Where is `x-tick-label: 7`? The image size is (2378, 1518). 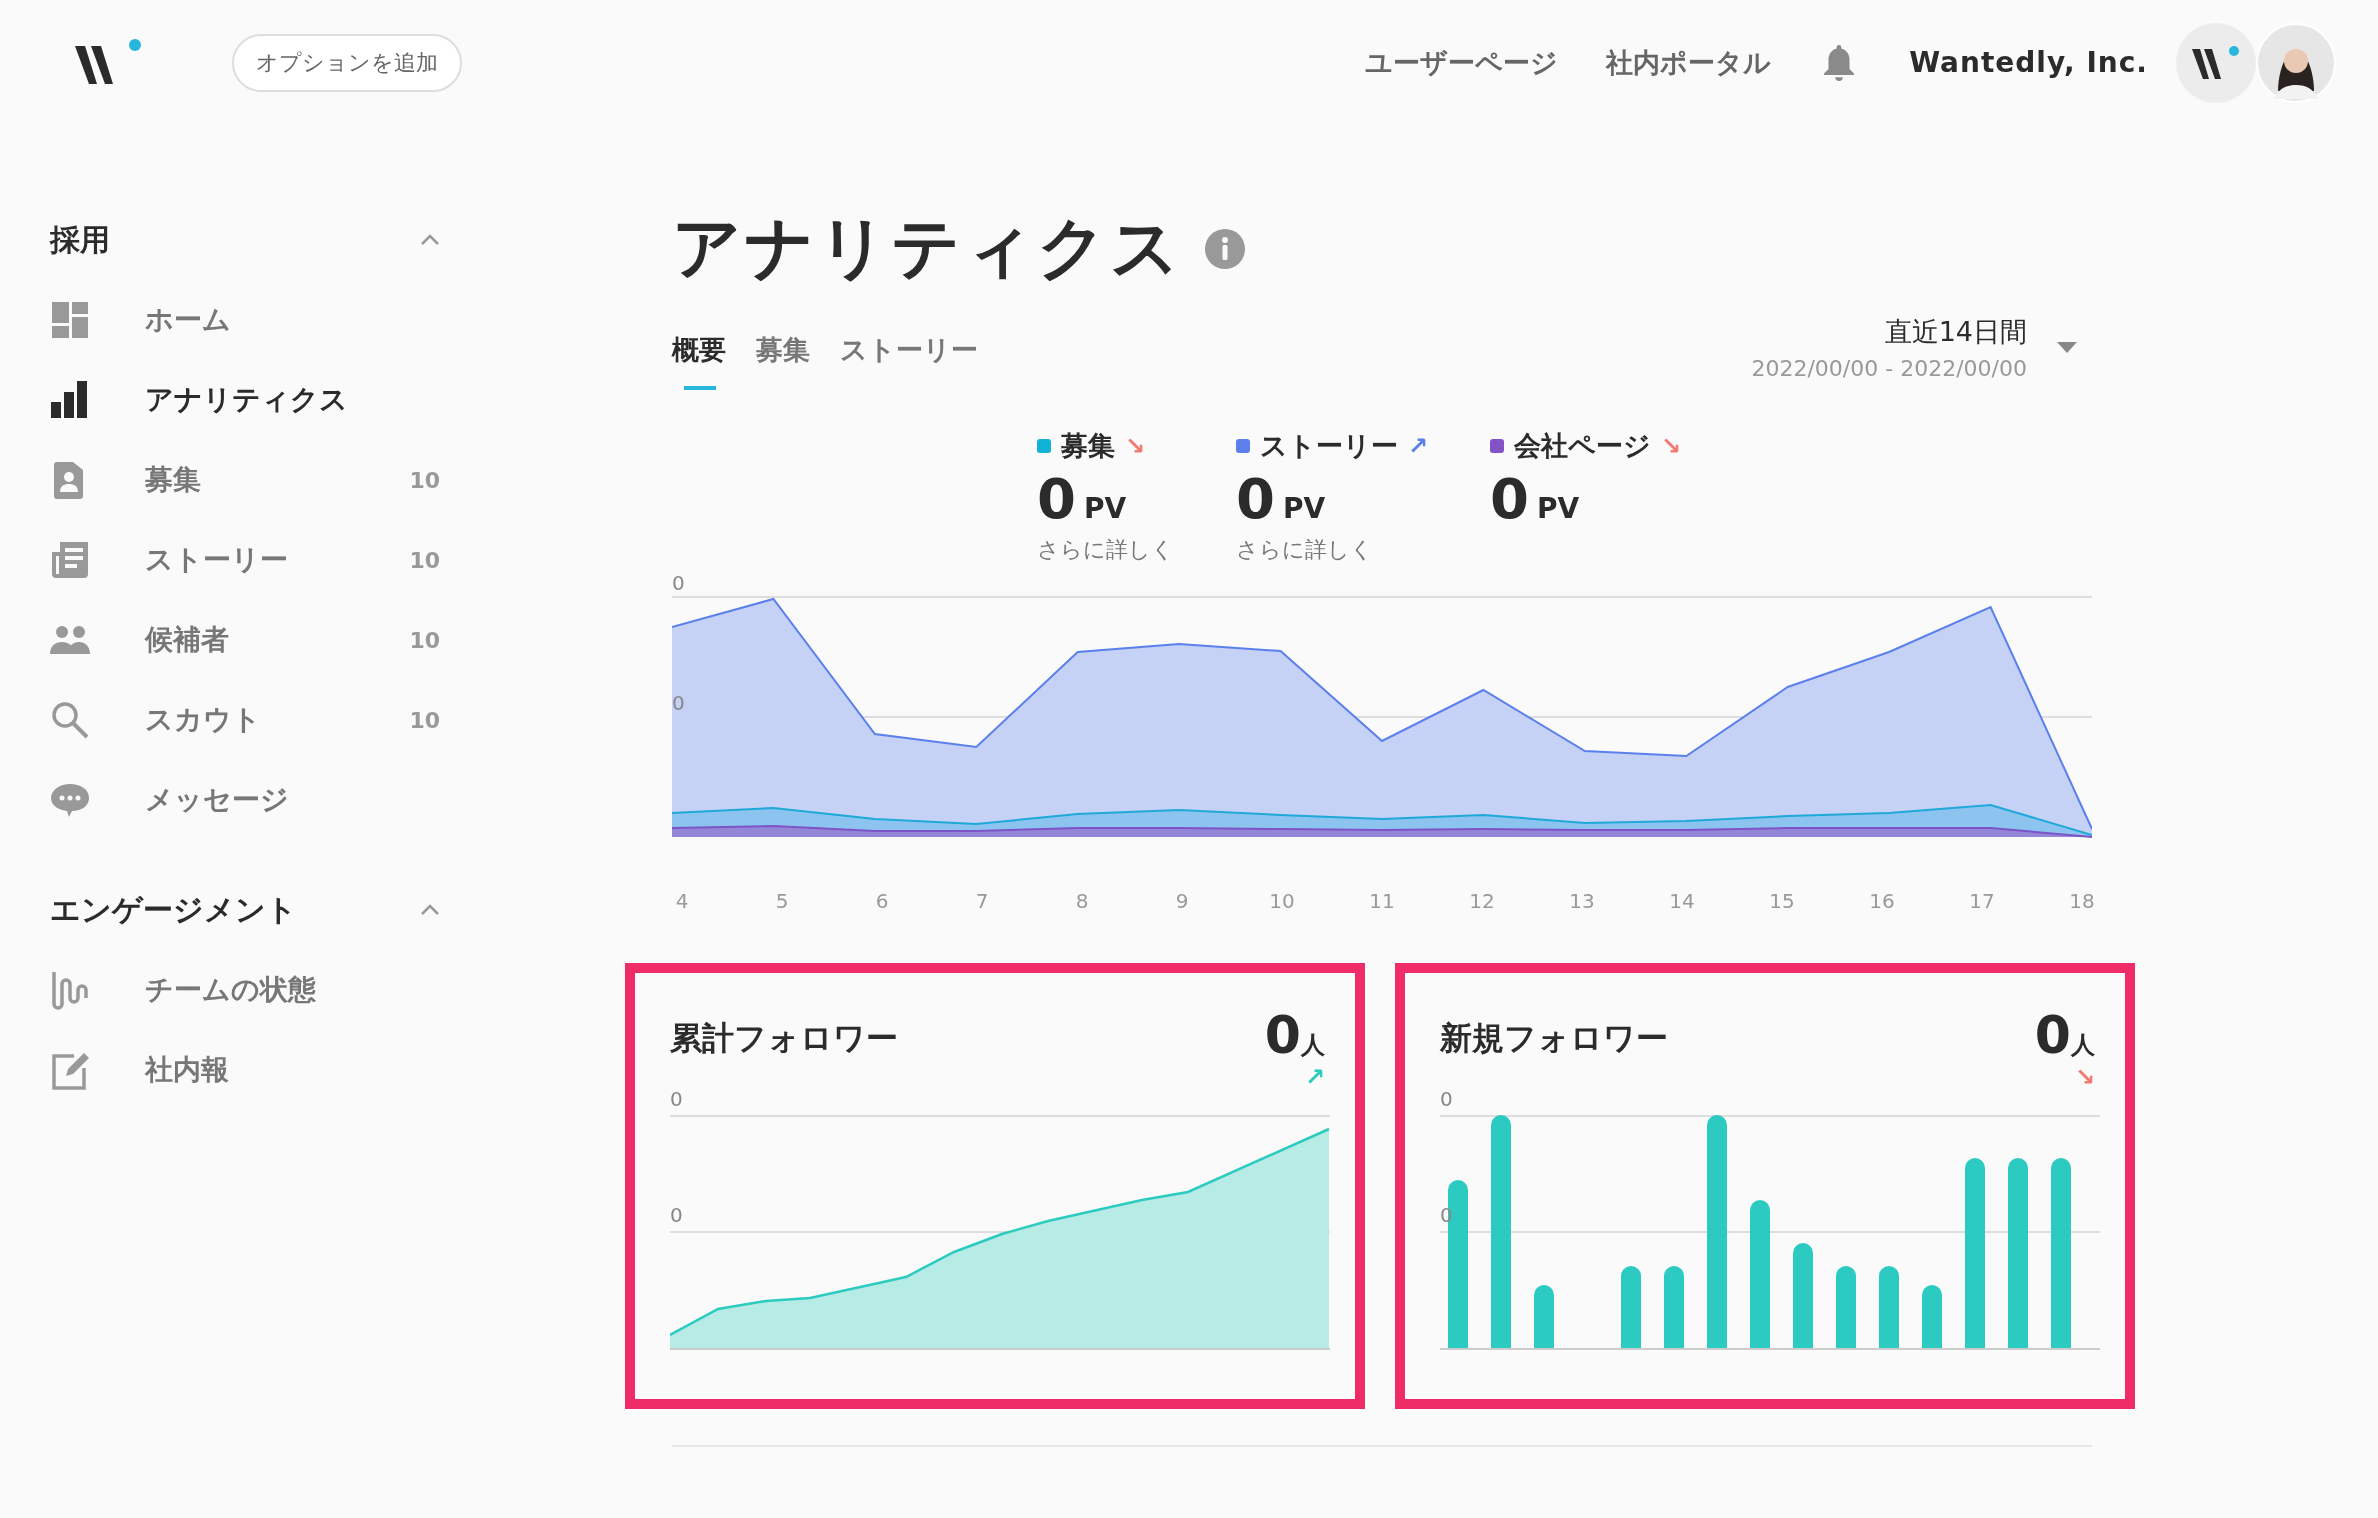 x-tick-label: 7 is located at coordinates (982, 900).